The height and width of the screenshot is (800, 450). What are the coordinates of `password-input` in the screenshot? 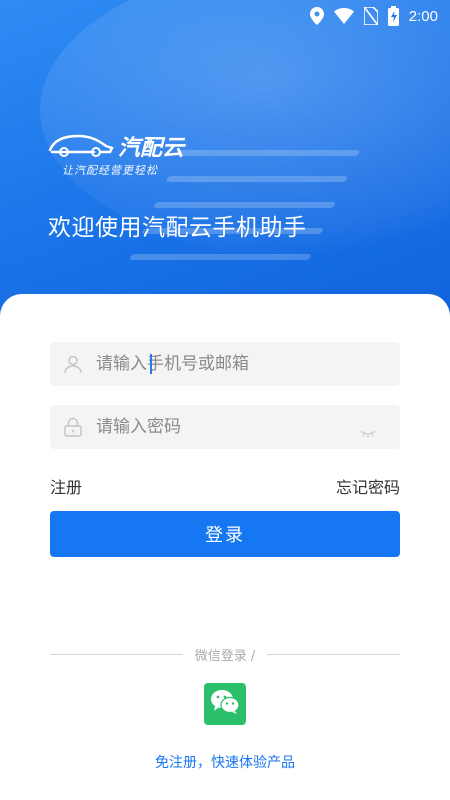 It's located at (221, 427).